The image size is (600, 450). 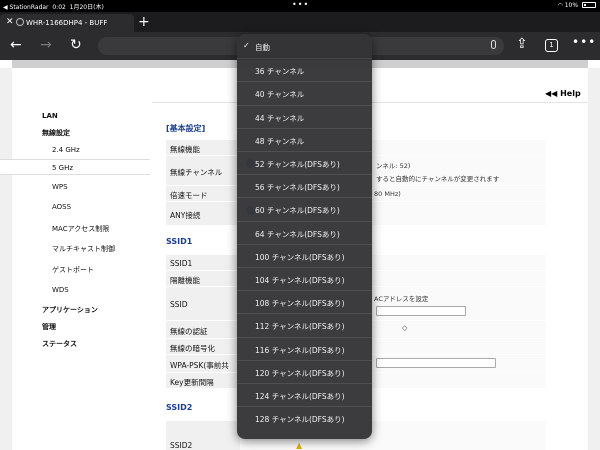 What do you see at coordinates (20, 22) in the screenshot?
I see `globe-icon` at bounding box center [20, 22].